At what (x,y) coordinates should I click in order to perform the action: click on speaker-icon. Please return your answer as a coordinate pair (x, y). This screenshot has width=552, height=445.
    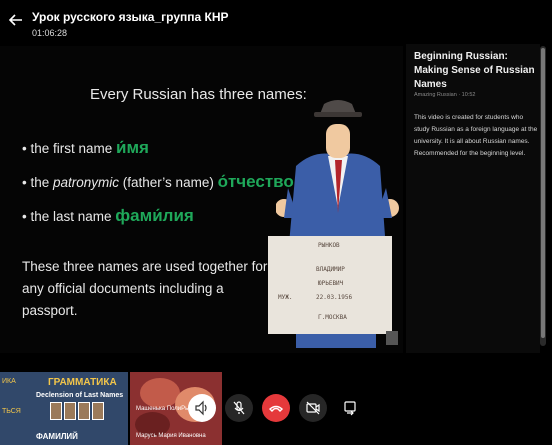
    Looking at the image, I should click on (201, 408).